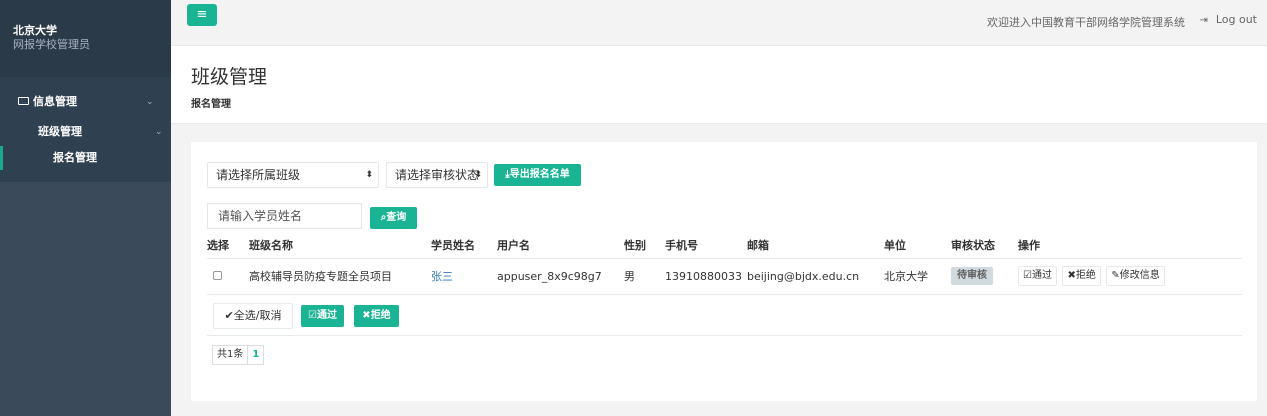  I want to click on logout-label: Log out, so click(1236, 19).